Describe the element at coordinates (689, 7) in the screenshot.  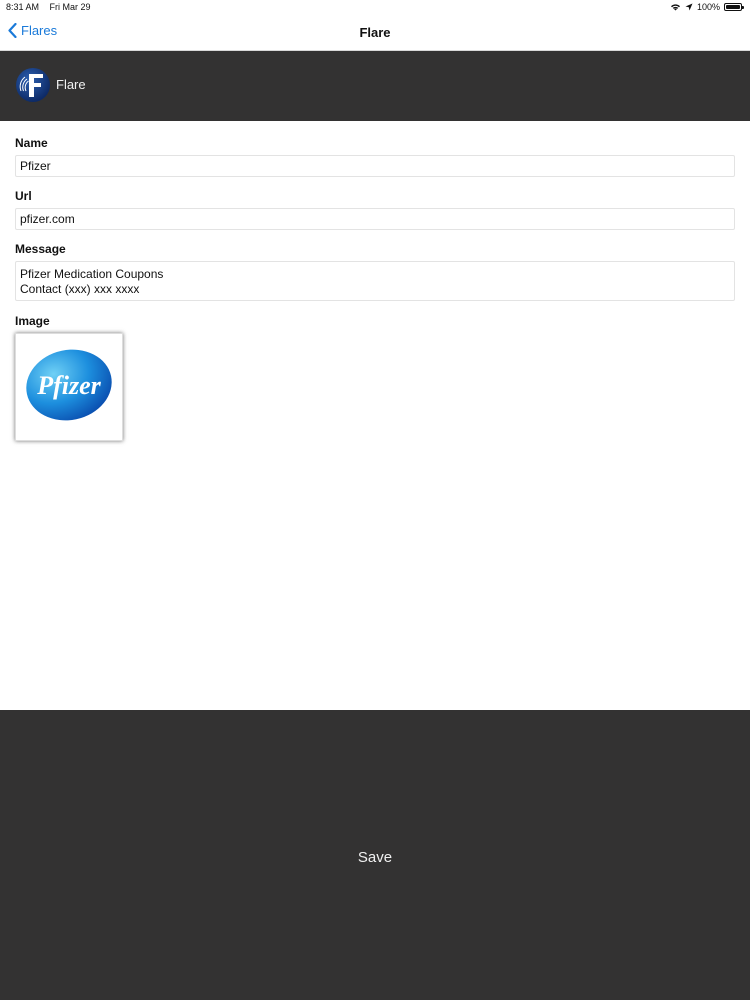
I see `location-arrow-icon` at that location.